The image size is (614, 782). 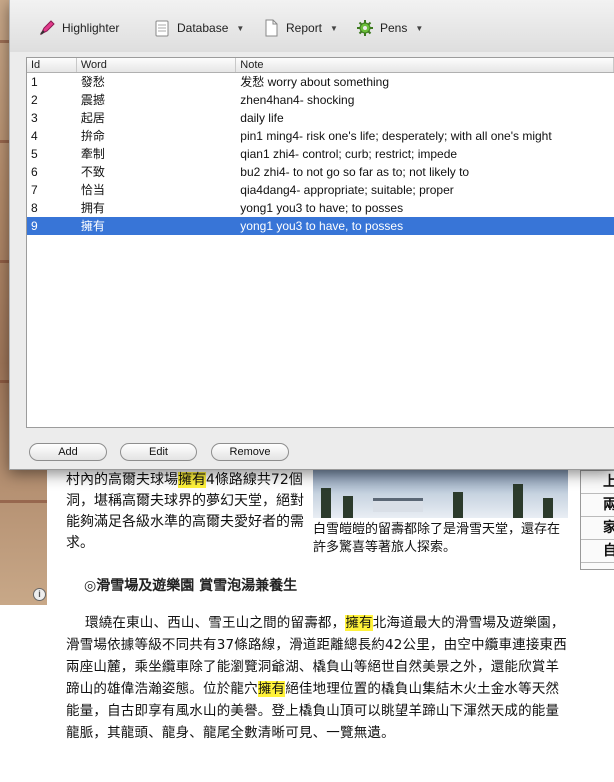 I want to click on document-icon, so click(x=271, y=28).